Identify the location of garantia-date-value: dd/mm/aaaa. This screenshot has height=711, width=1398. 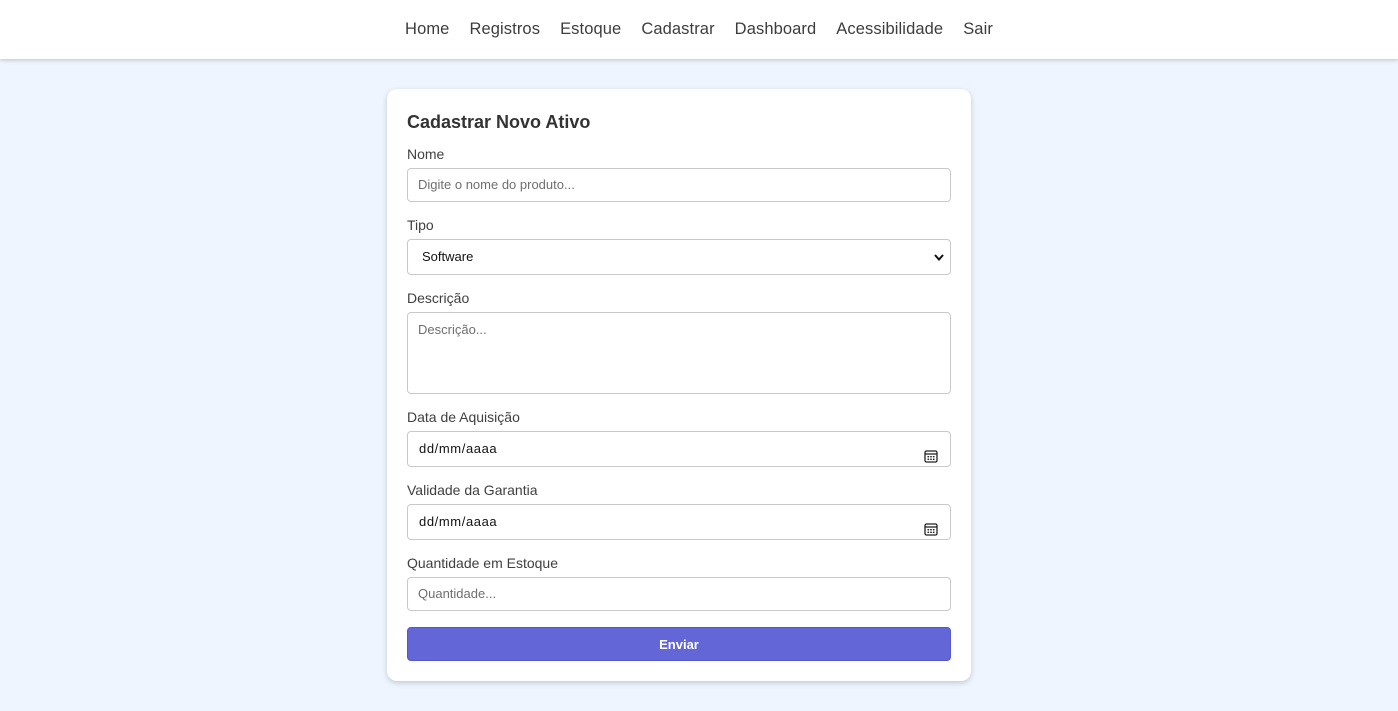
(458, 521).